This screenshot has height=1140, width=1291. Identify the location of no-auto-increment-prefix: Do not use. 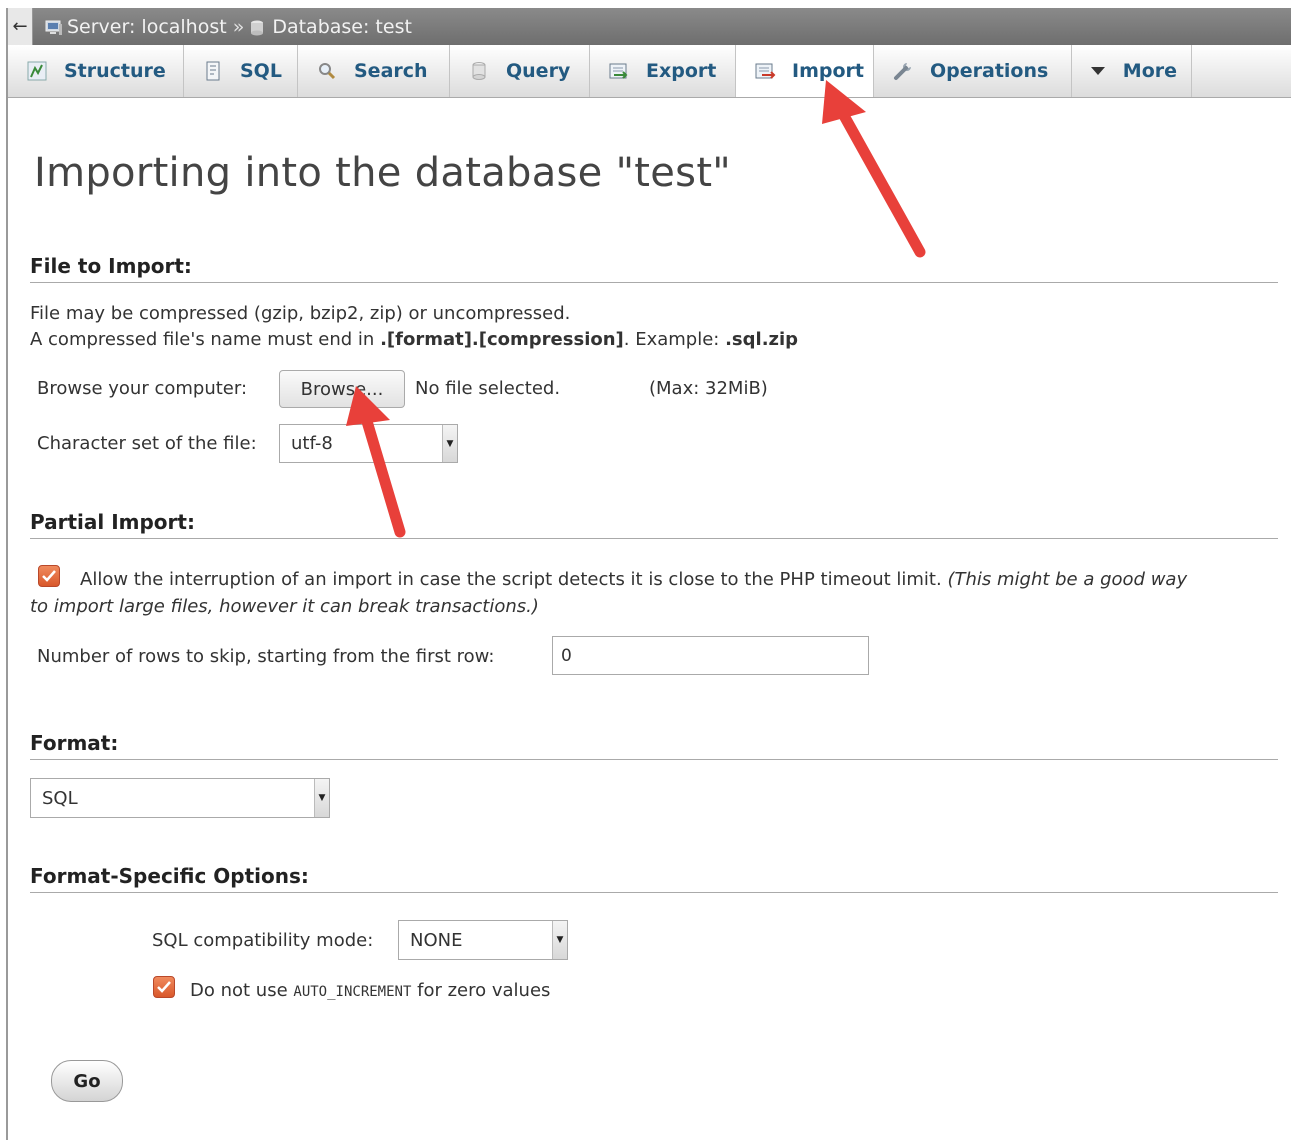
(242, 990).